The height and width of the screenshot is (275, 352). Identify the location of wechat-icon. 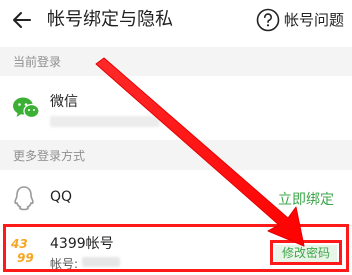
(26, 108).